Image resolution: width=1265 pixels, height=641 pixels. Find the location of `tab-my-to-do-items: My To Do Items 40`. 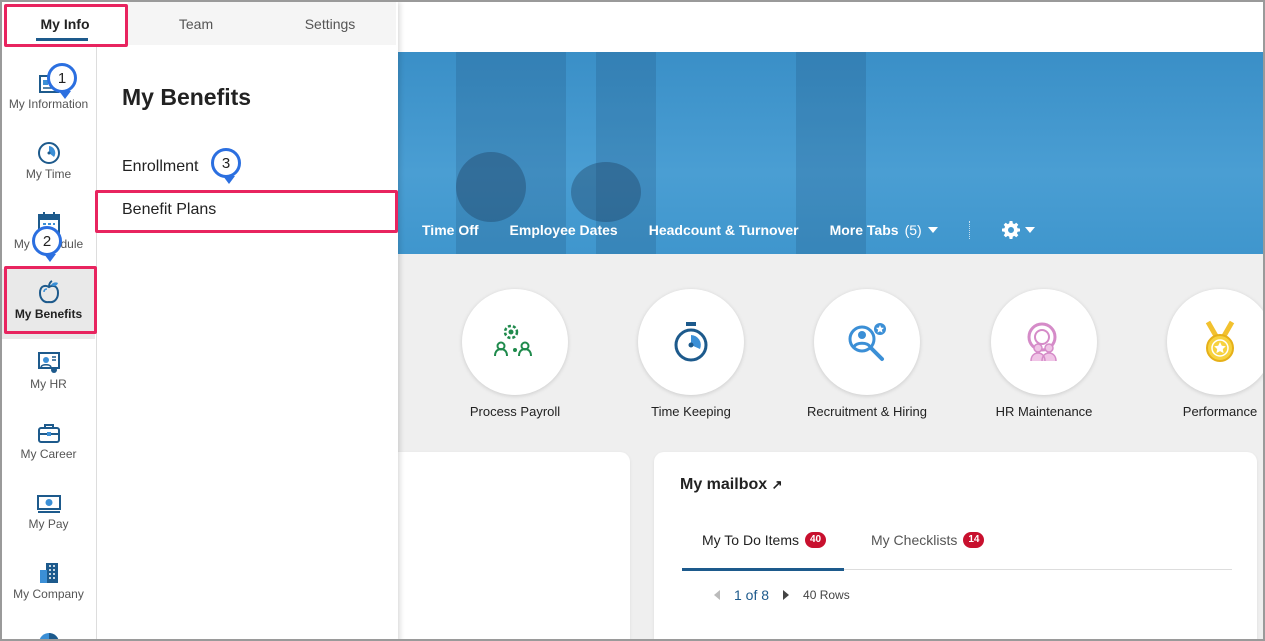

tab-my-to-do-items: My To Do Items 40 is located at coordinates (764, 540).